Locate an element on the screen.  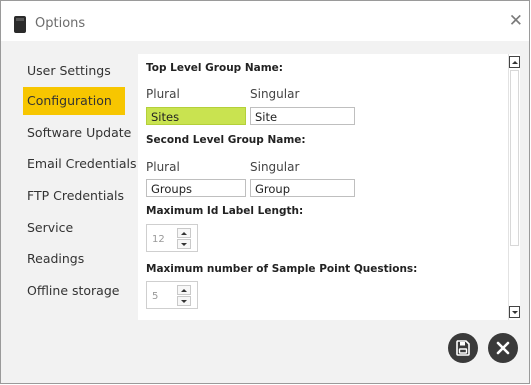
max-sample-questions-value: 5 is located at coordinates (155, 296).